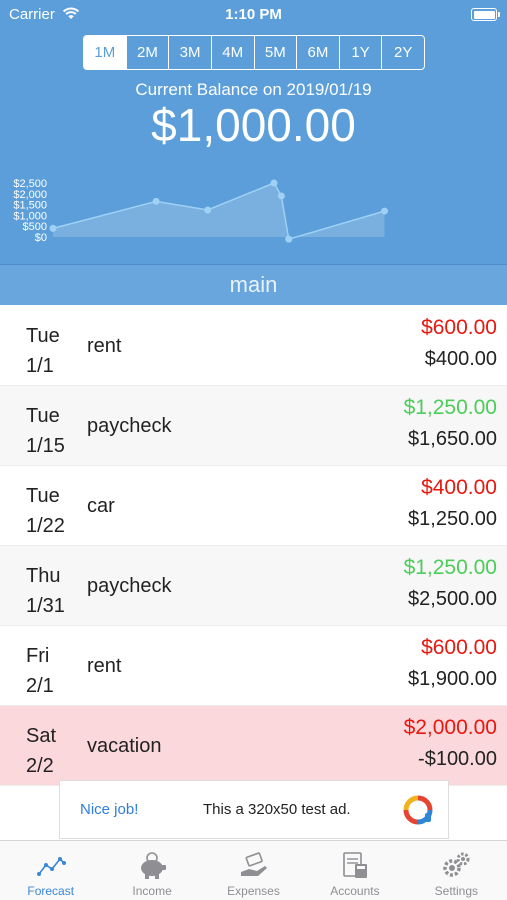 This screenshot has width=507, height=900. I want to click on tab-accounts: Accounts, so click(354, 870).